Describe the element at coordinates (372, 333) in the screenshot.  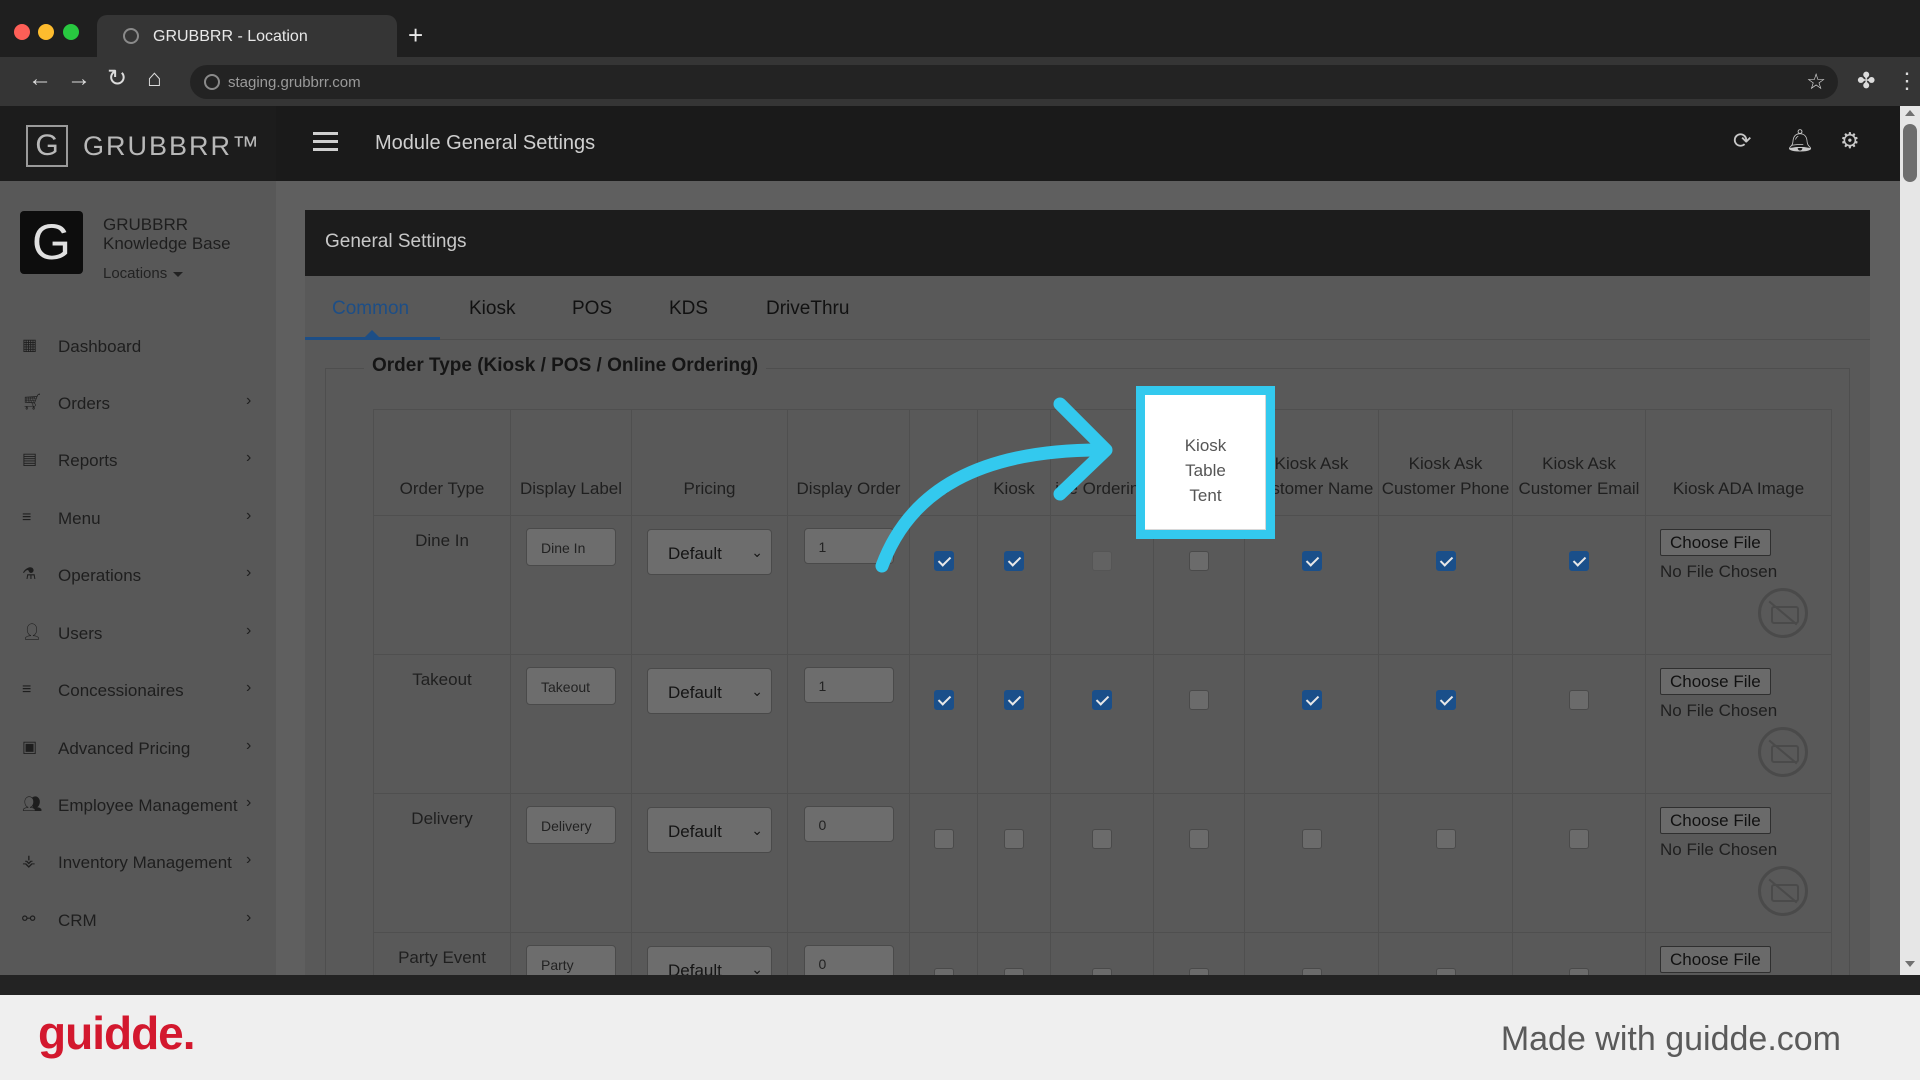
I see `active-tab-notch` at that location.